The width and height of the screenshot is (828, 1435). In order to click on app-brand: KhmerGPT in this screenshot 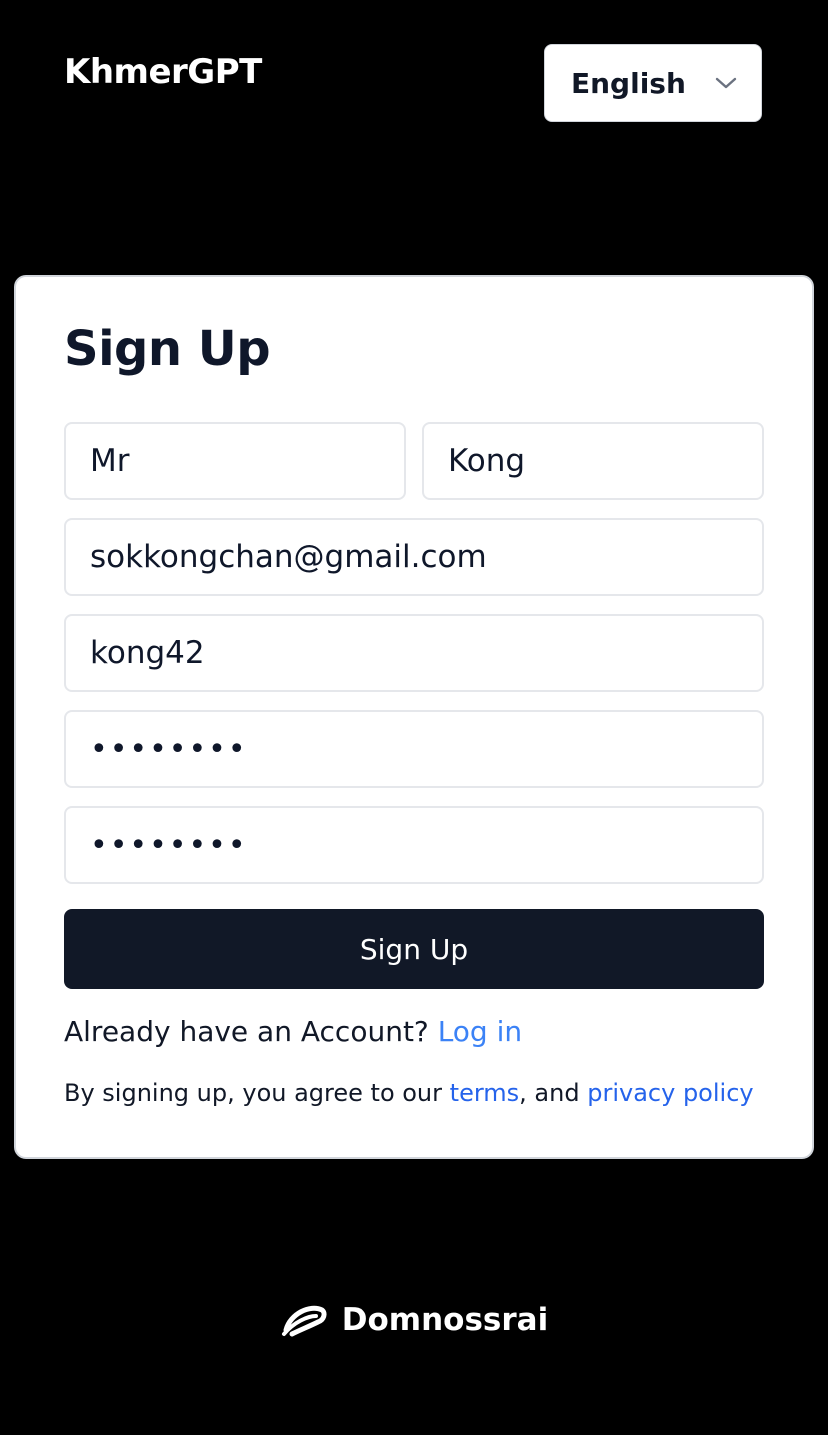, I will do `click(163, 72)`.